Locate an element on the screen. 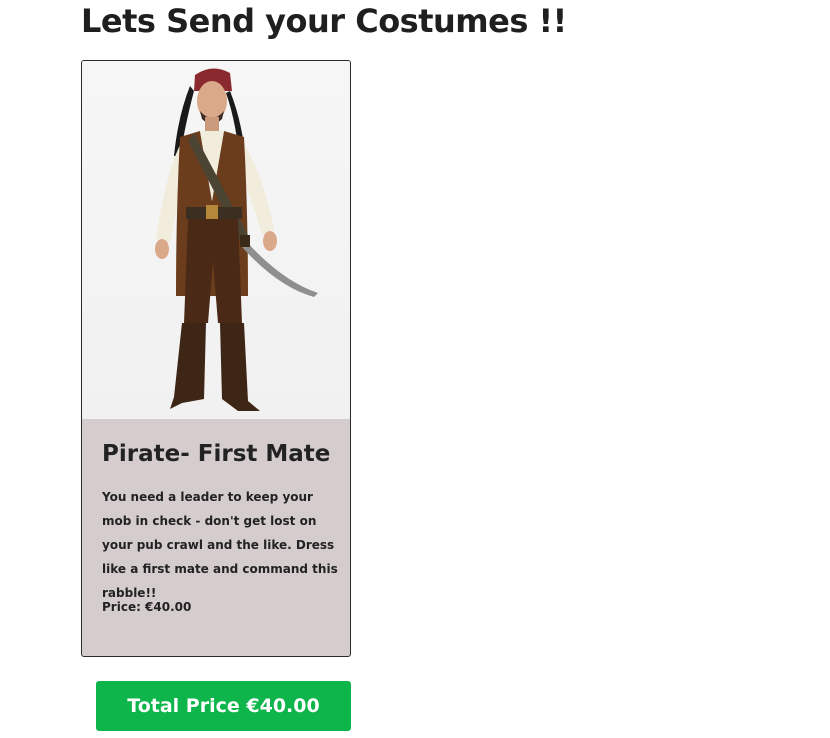 The image size is (830, 738). pirate-costume-illustration is located at coordinates (236, 239).